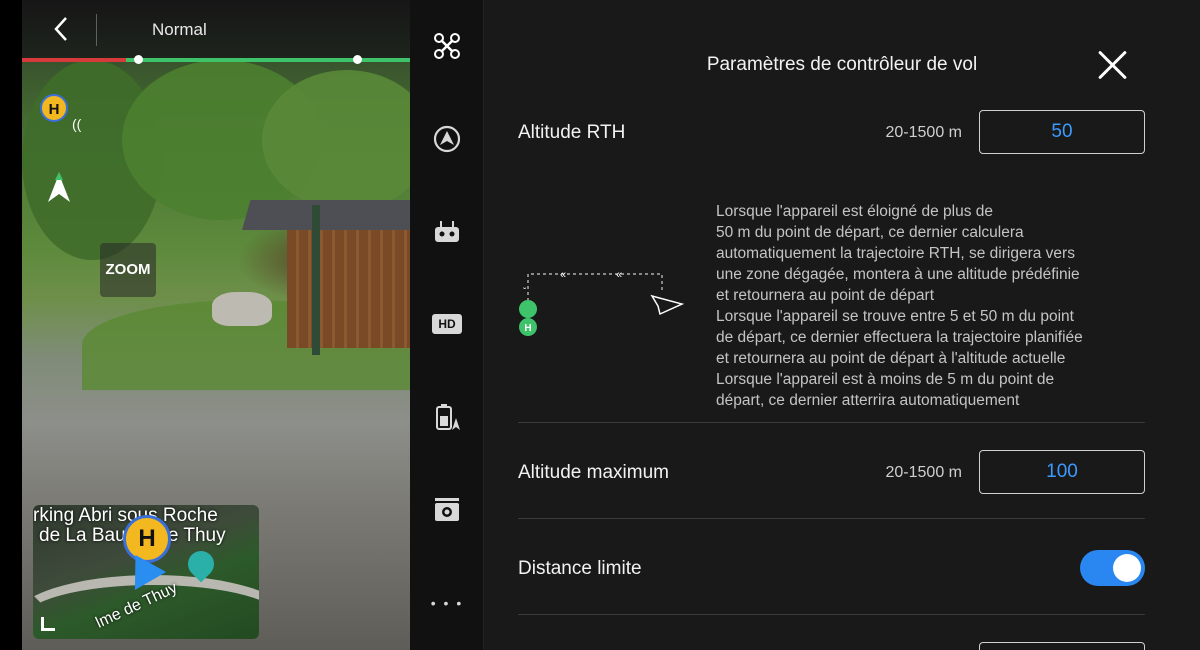 This screenshot has height=650, width=1200. What do you see at coordinates (1062, 132) in the screenshot?
I see `rth-altitude-input` at bounding box center [1062, 132].